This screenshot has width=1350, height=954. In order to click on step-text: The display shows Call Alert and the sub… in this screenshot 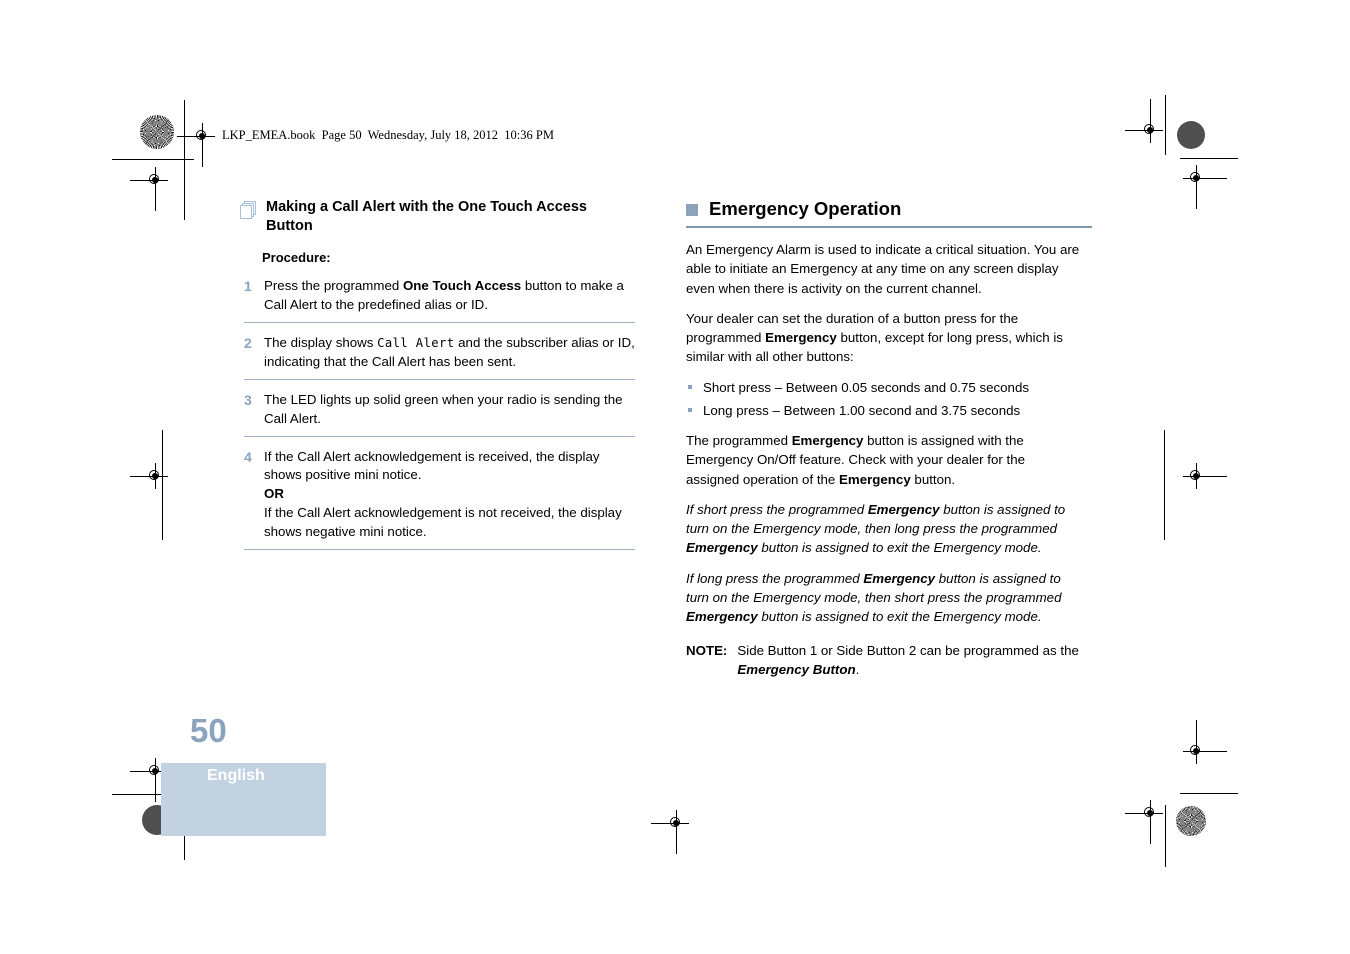, I will do `click(449, 353)`.